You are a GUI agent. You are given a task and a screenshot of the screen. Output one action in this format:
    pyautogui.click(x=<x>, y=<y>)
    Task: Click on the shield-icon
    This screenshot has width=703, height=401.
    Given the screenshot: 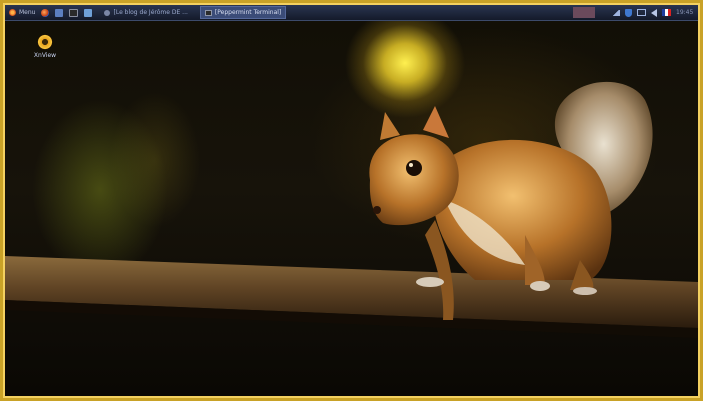 What is the action you would take?
    pyautogui.click(x=628, y=12)
    